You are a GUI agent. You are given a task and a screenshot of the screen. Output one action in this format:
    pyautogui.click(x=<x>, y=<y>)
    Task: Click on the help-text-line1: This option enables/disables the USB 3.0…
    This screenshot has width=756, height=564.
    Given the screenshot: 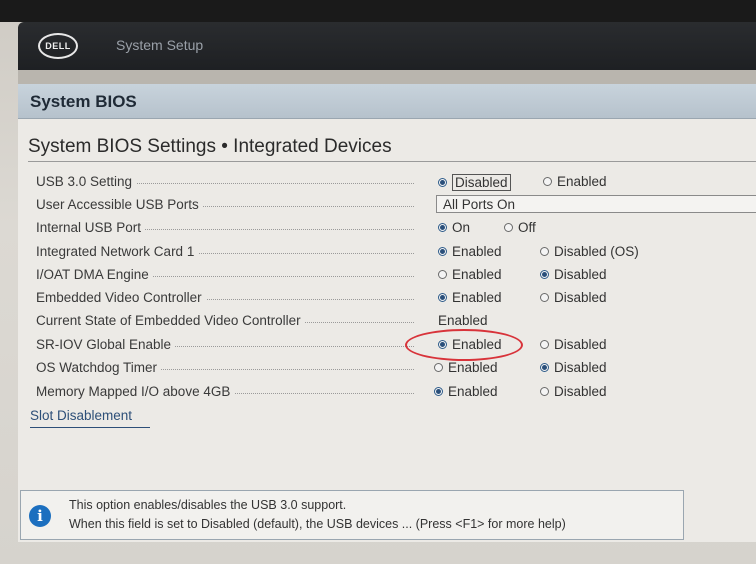 What is the action you would take?
    pyautogui.click(x=208, y=505)
    